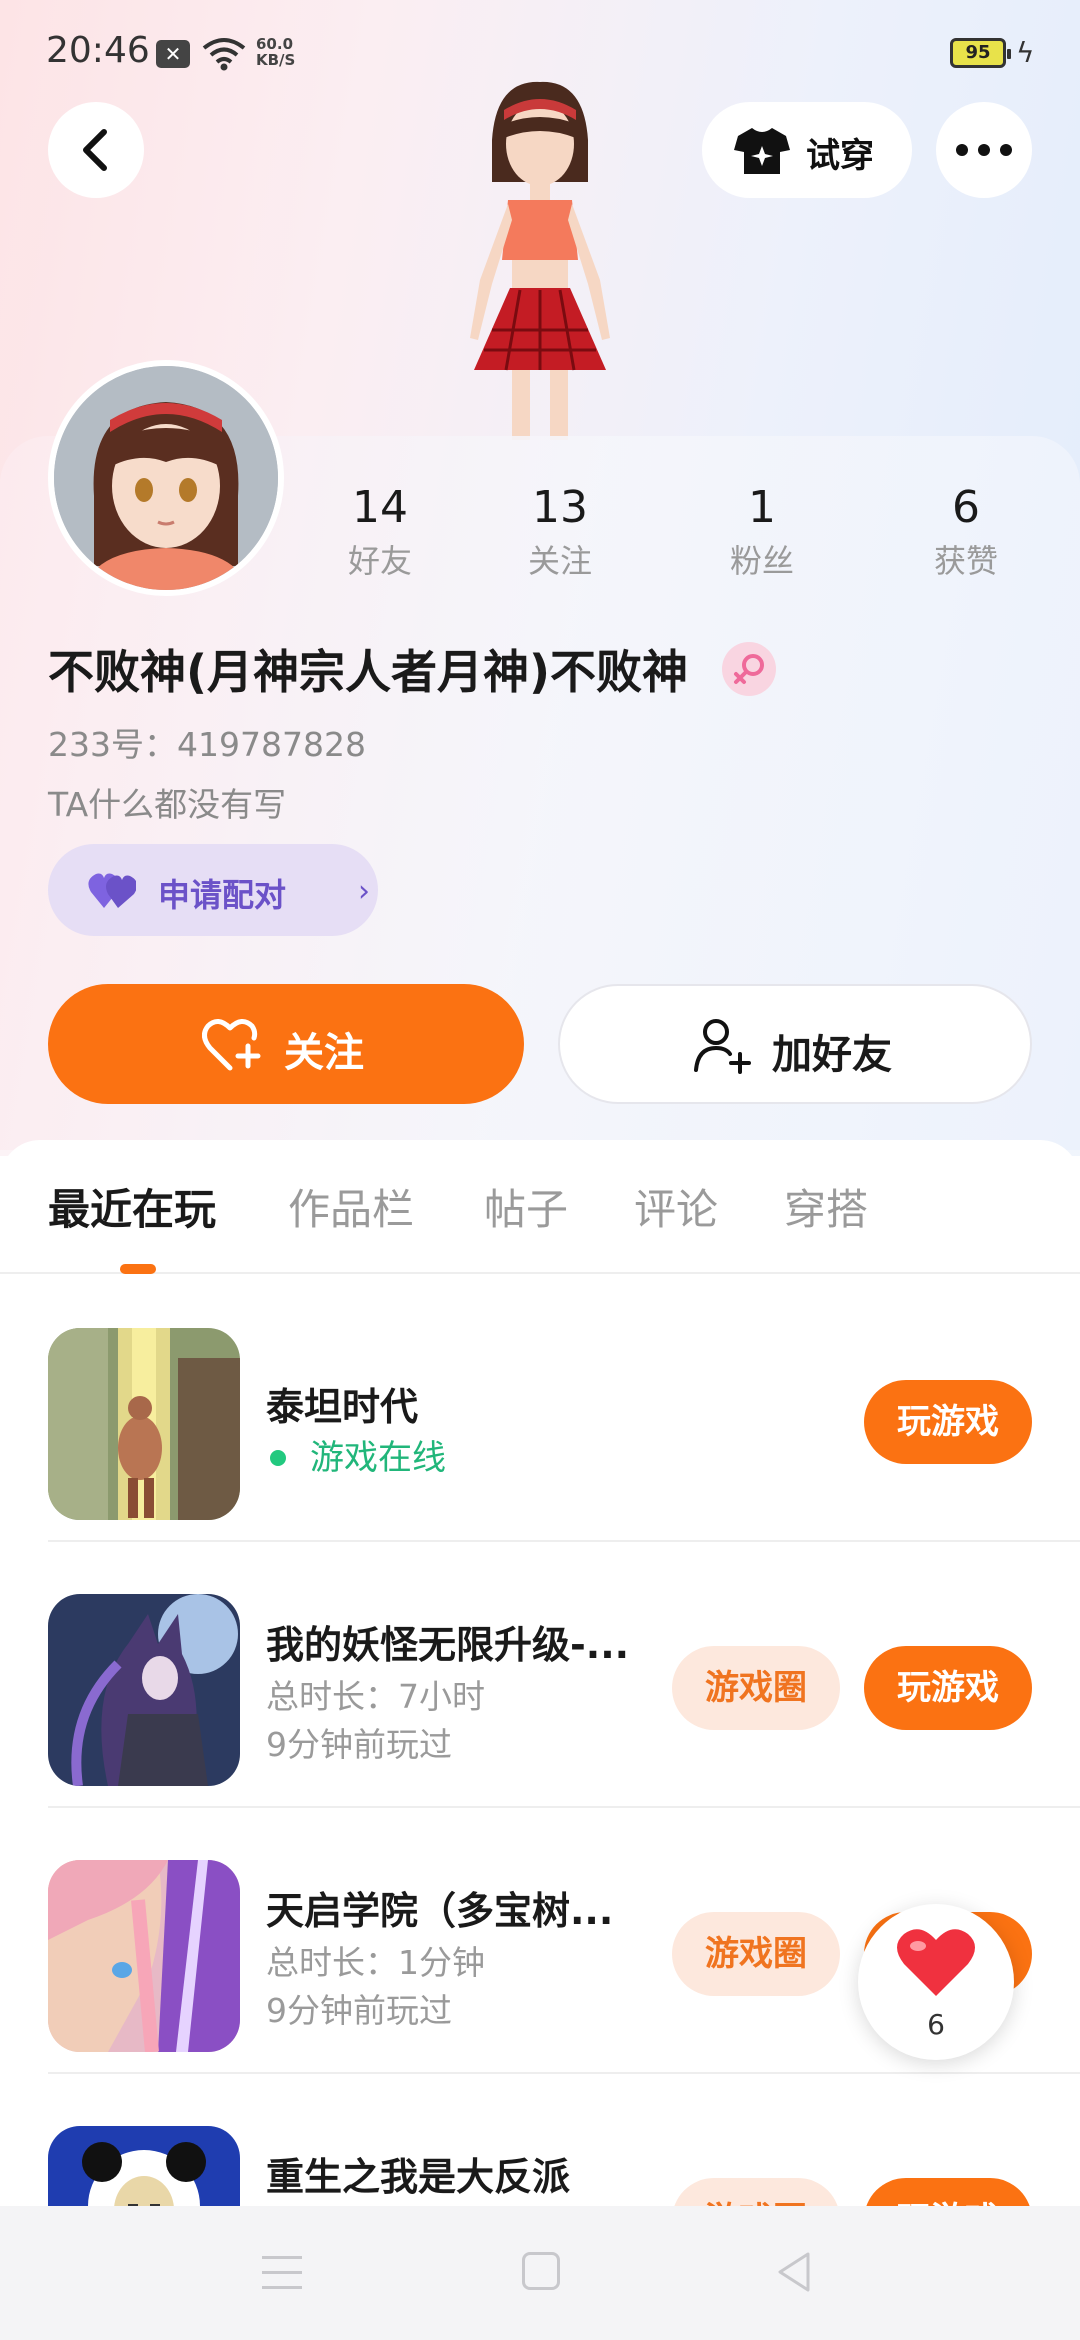  What do you see at coordinates (173, 54) in the screenshot?
I see `notification-icon: ✕` at bounding box center [173, 54].